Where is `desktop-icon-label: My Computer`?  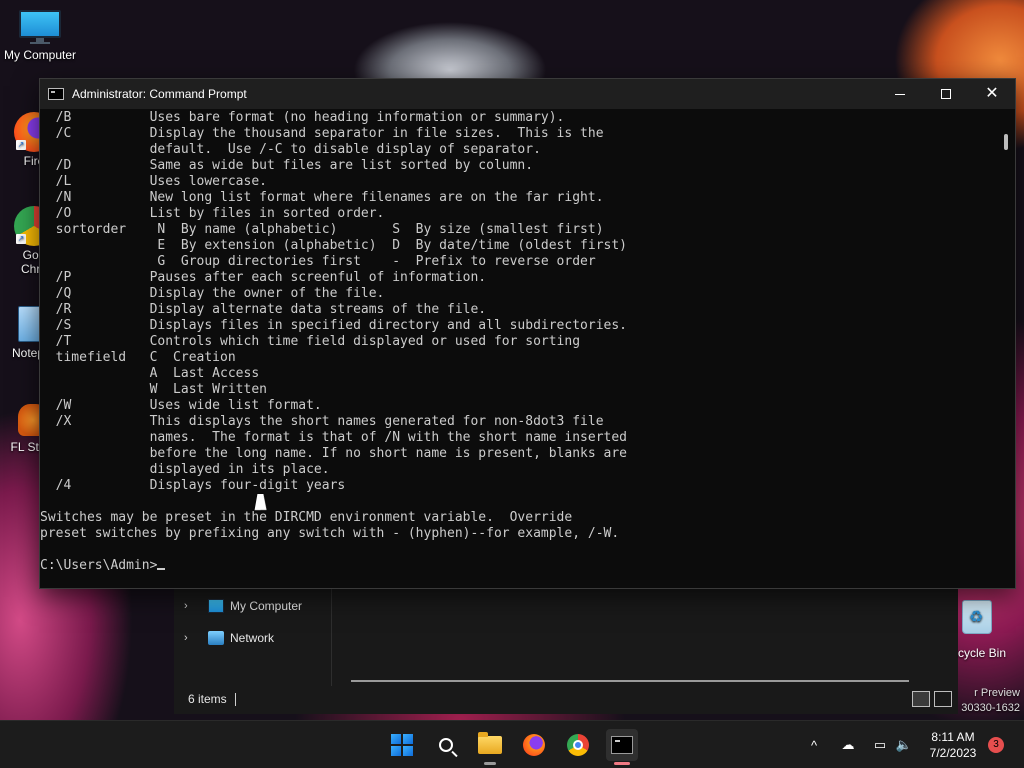
desktop-icon-label: My Computer is located at coordinates (40, 55).